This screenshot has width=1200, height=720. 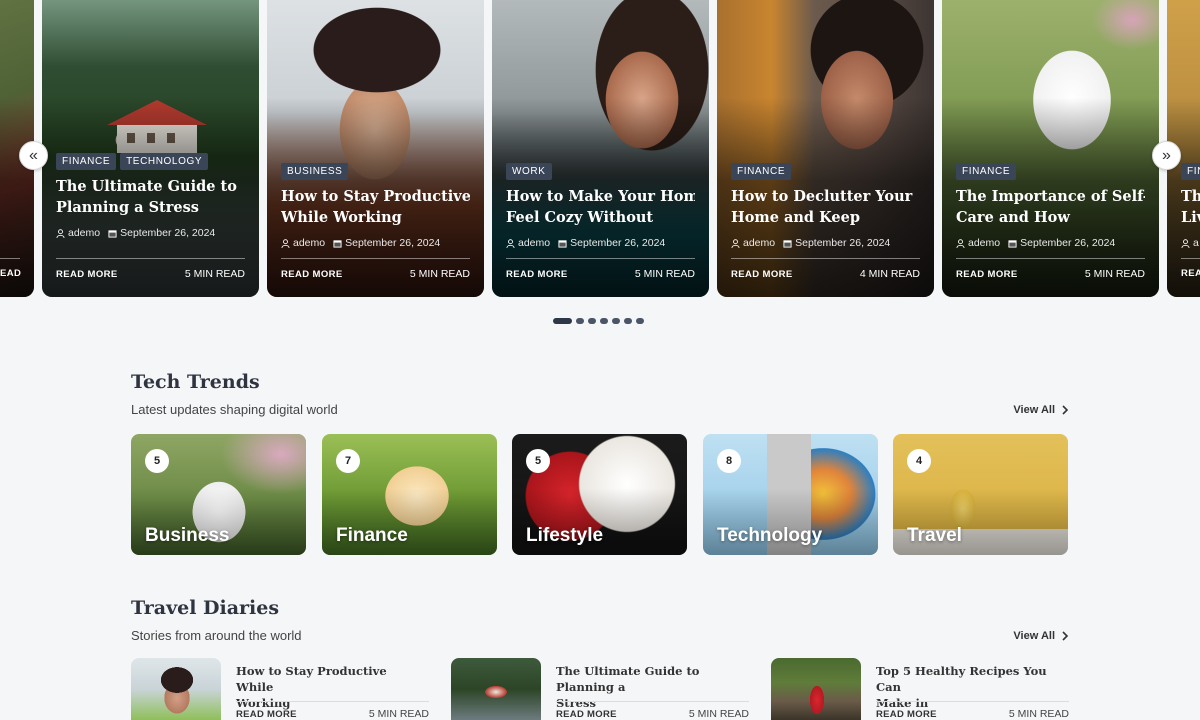 I want to click on card-footer: REA, so click(x=1190, y=268).